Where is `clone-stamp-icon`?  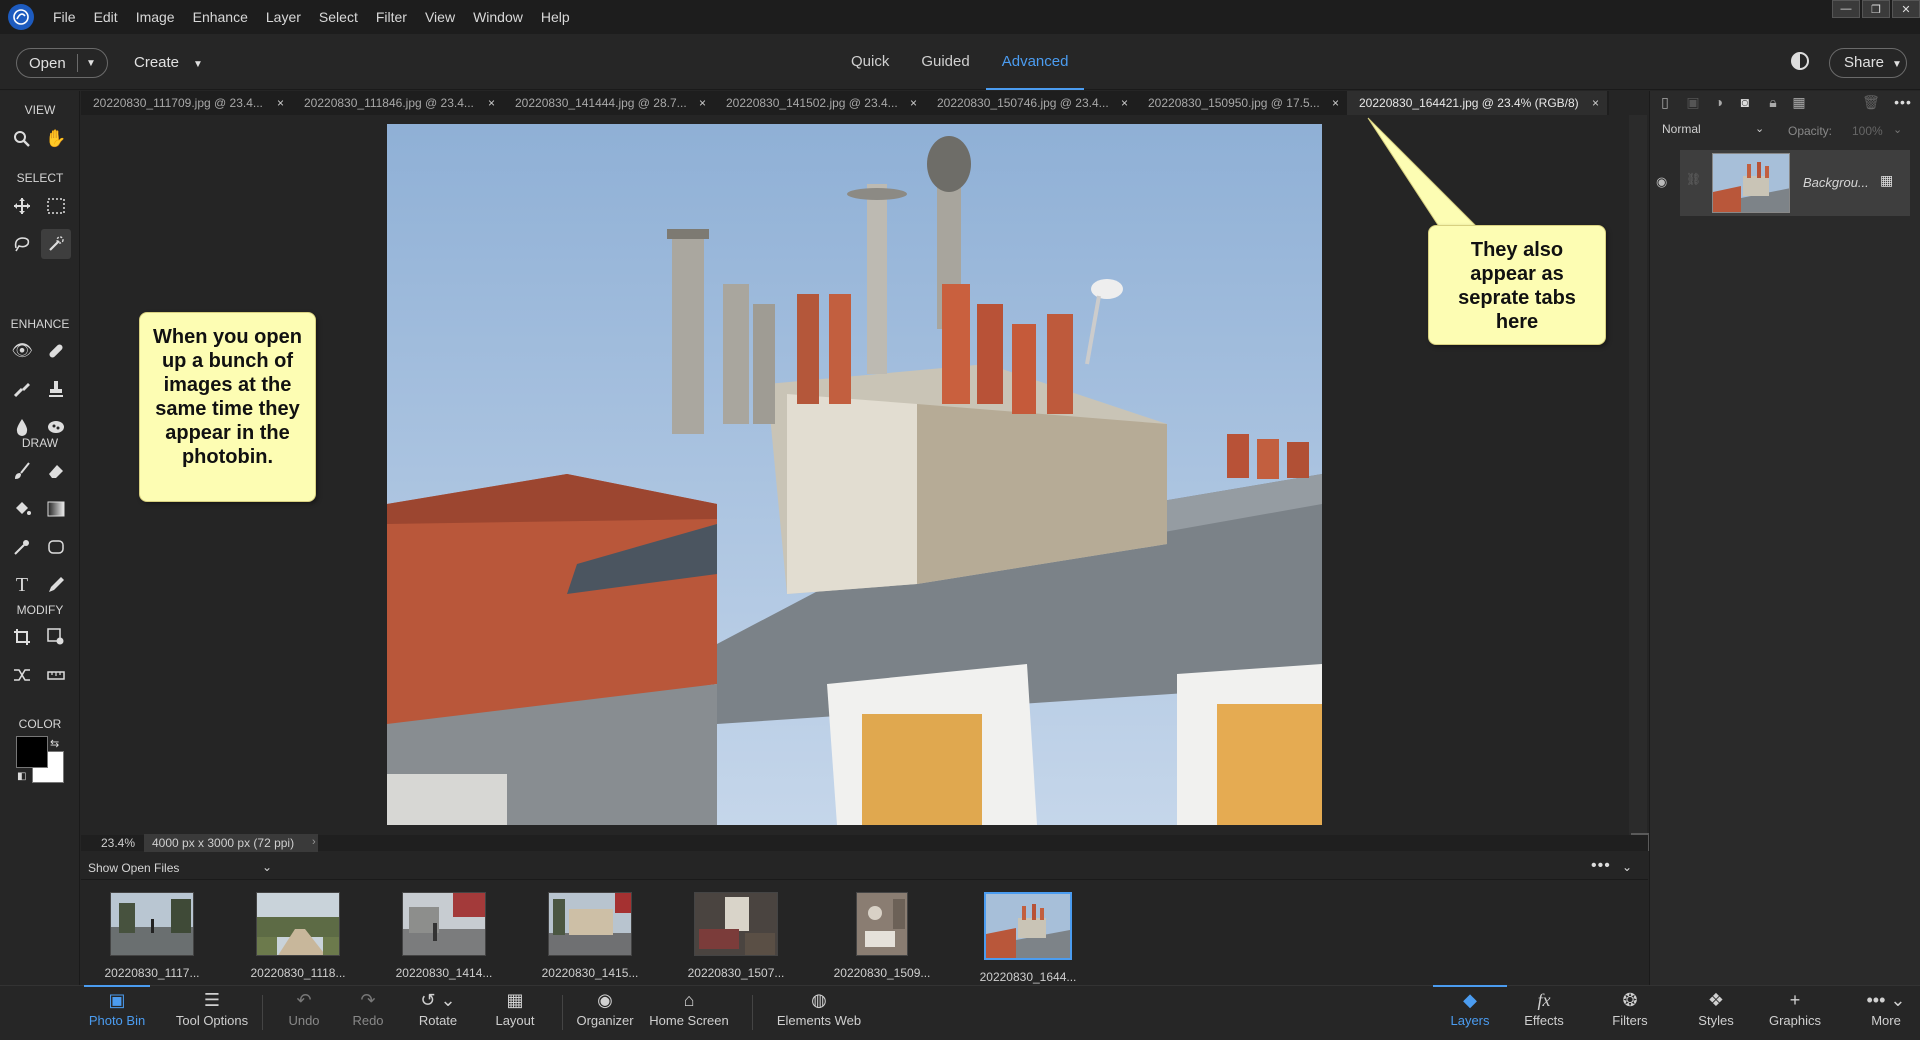
clone-stamp-icon is located at coordinates (56, 389).